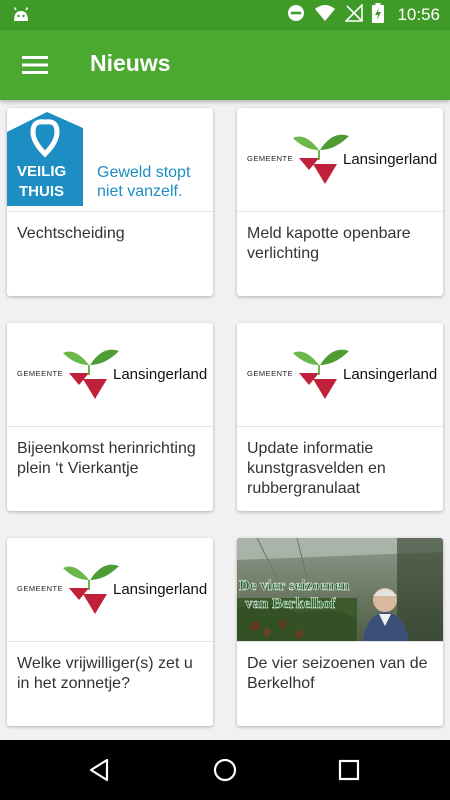 The height and width of the screenshot is (800, 450). Describe the element at coordinates (296, 15) in the screenshot. I see `do-not-disturb-icon` at that location.